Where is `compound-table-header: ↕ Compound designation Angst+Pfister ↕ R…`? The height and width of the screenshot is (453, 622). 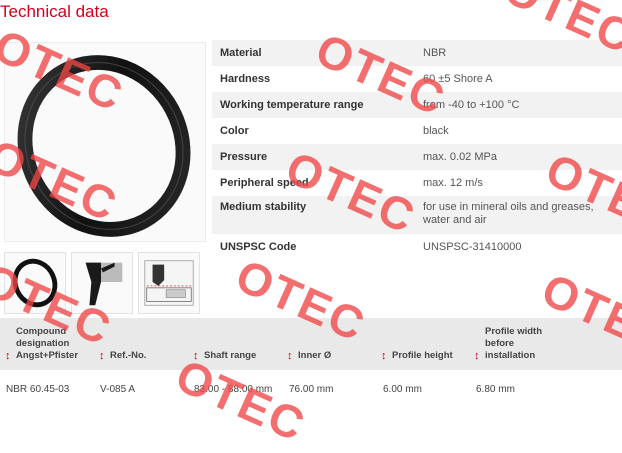
compound-table-header: ↕ Compound designation Angst+Pfister ↕ R… is located at coordinates (311, 344).